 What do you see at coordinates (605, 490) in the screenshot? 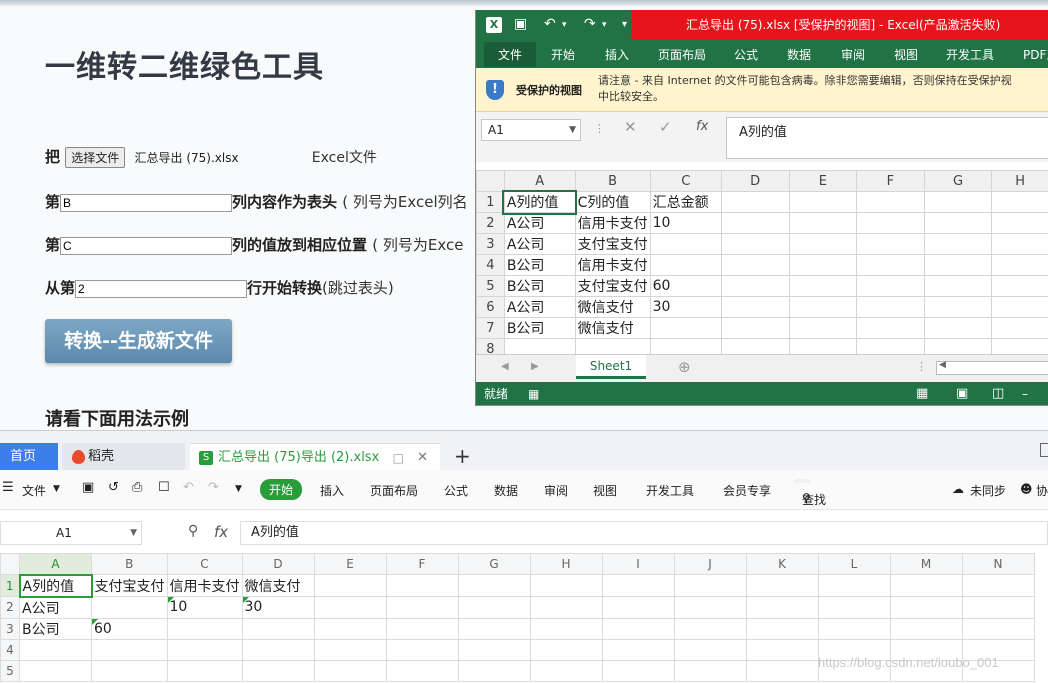
I see `menu-view: 视图` at bounding box center [605, 490].